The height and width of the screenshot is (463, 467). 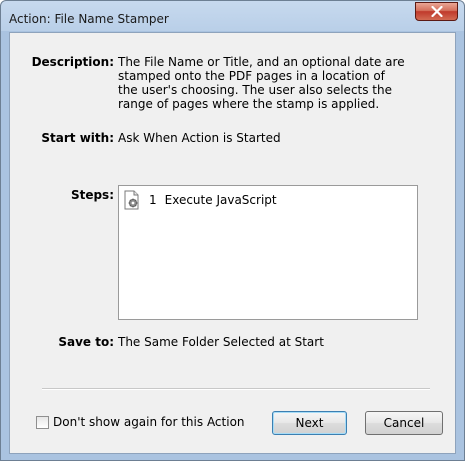 I want to click on javascript-document-gear-icon, so click(x=131, y=200).